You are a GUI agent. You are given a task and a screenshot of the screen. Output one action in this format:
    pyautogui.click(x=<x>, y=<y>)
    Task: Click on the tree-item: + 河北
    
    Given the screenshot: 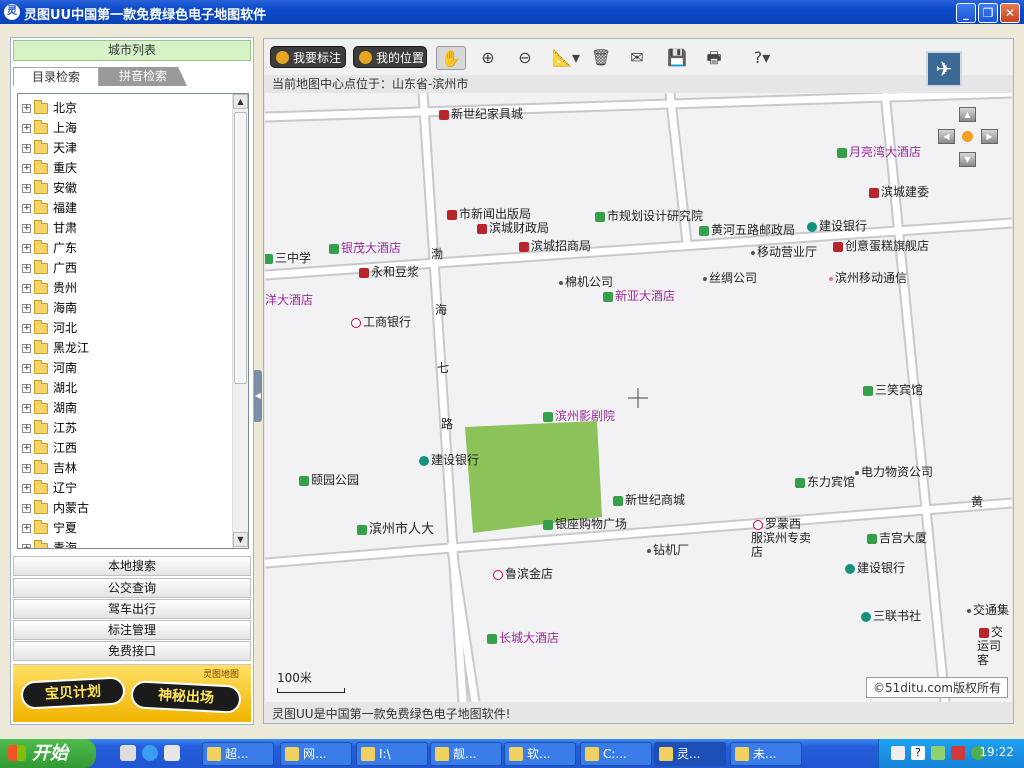 What is the action you would take?
    pyautogui.click(x=49, y=328)
    